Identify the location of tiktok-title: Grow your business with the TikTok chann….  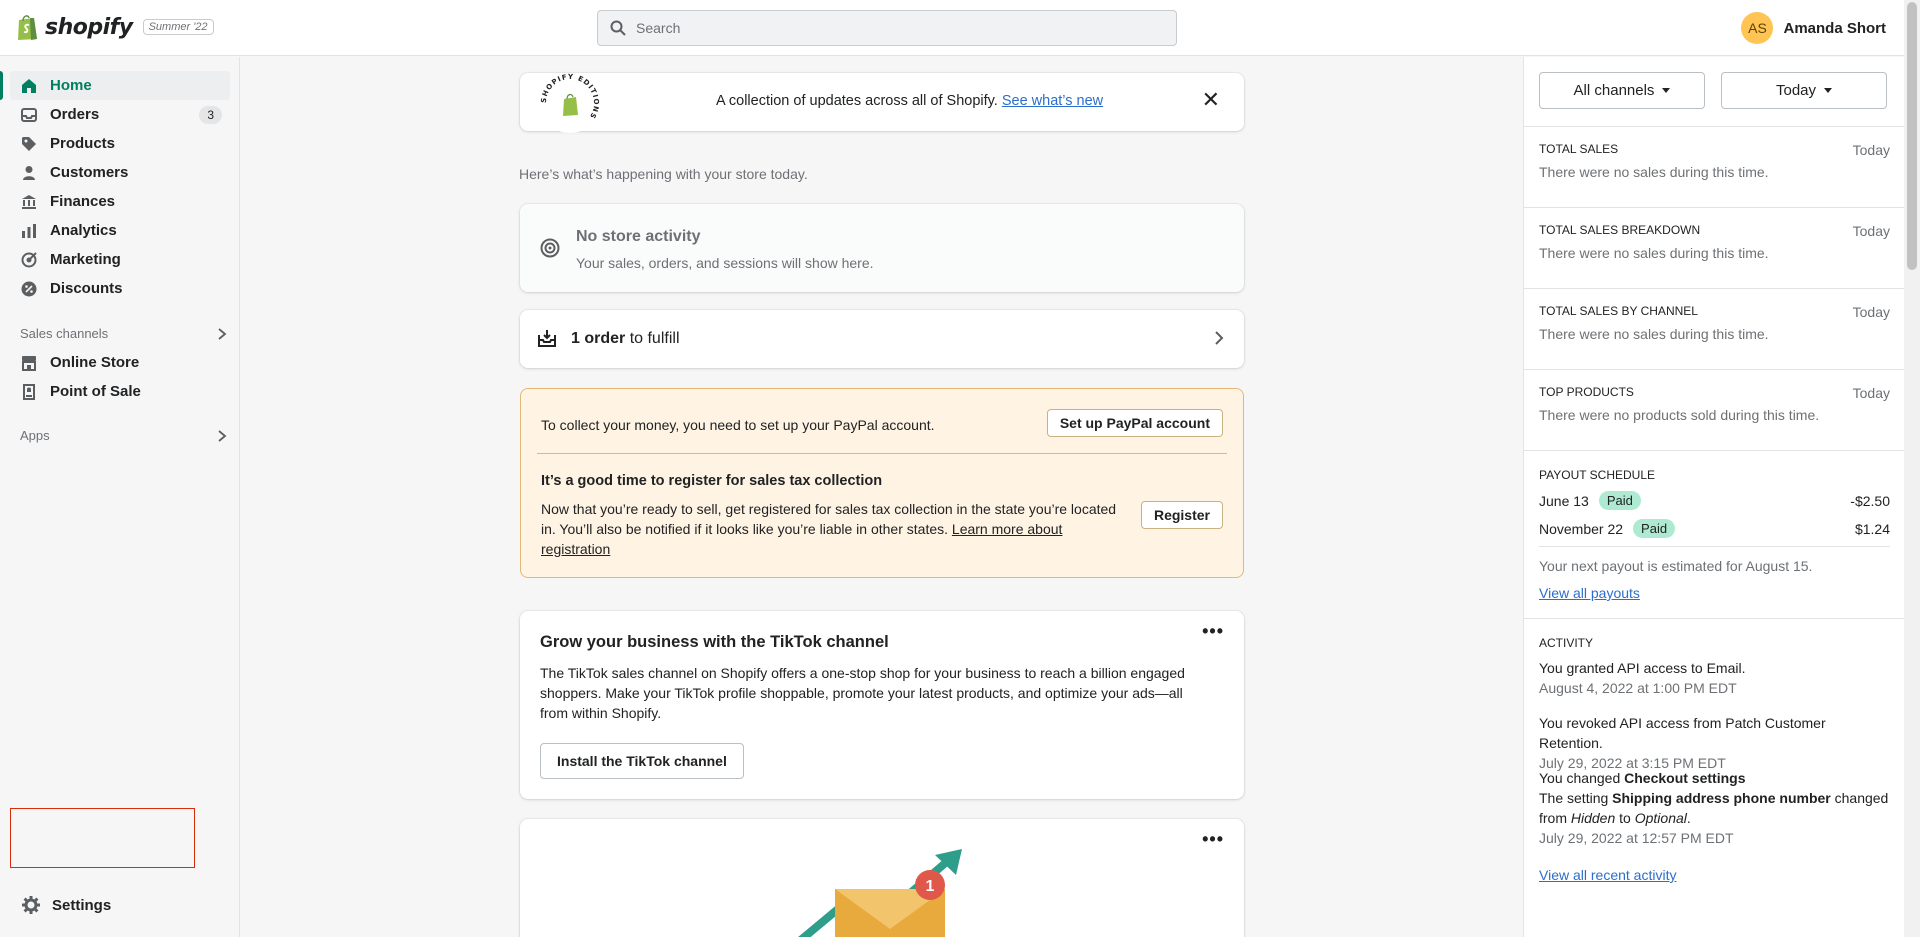
(714, 642).